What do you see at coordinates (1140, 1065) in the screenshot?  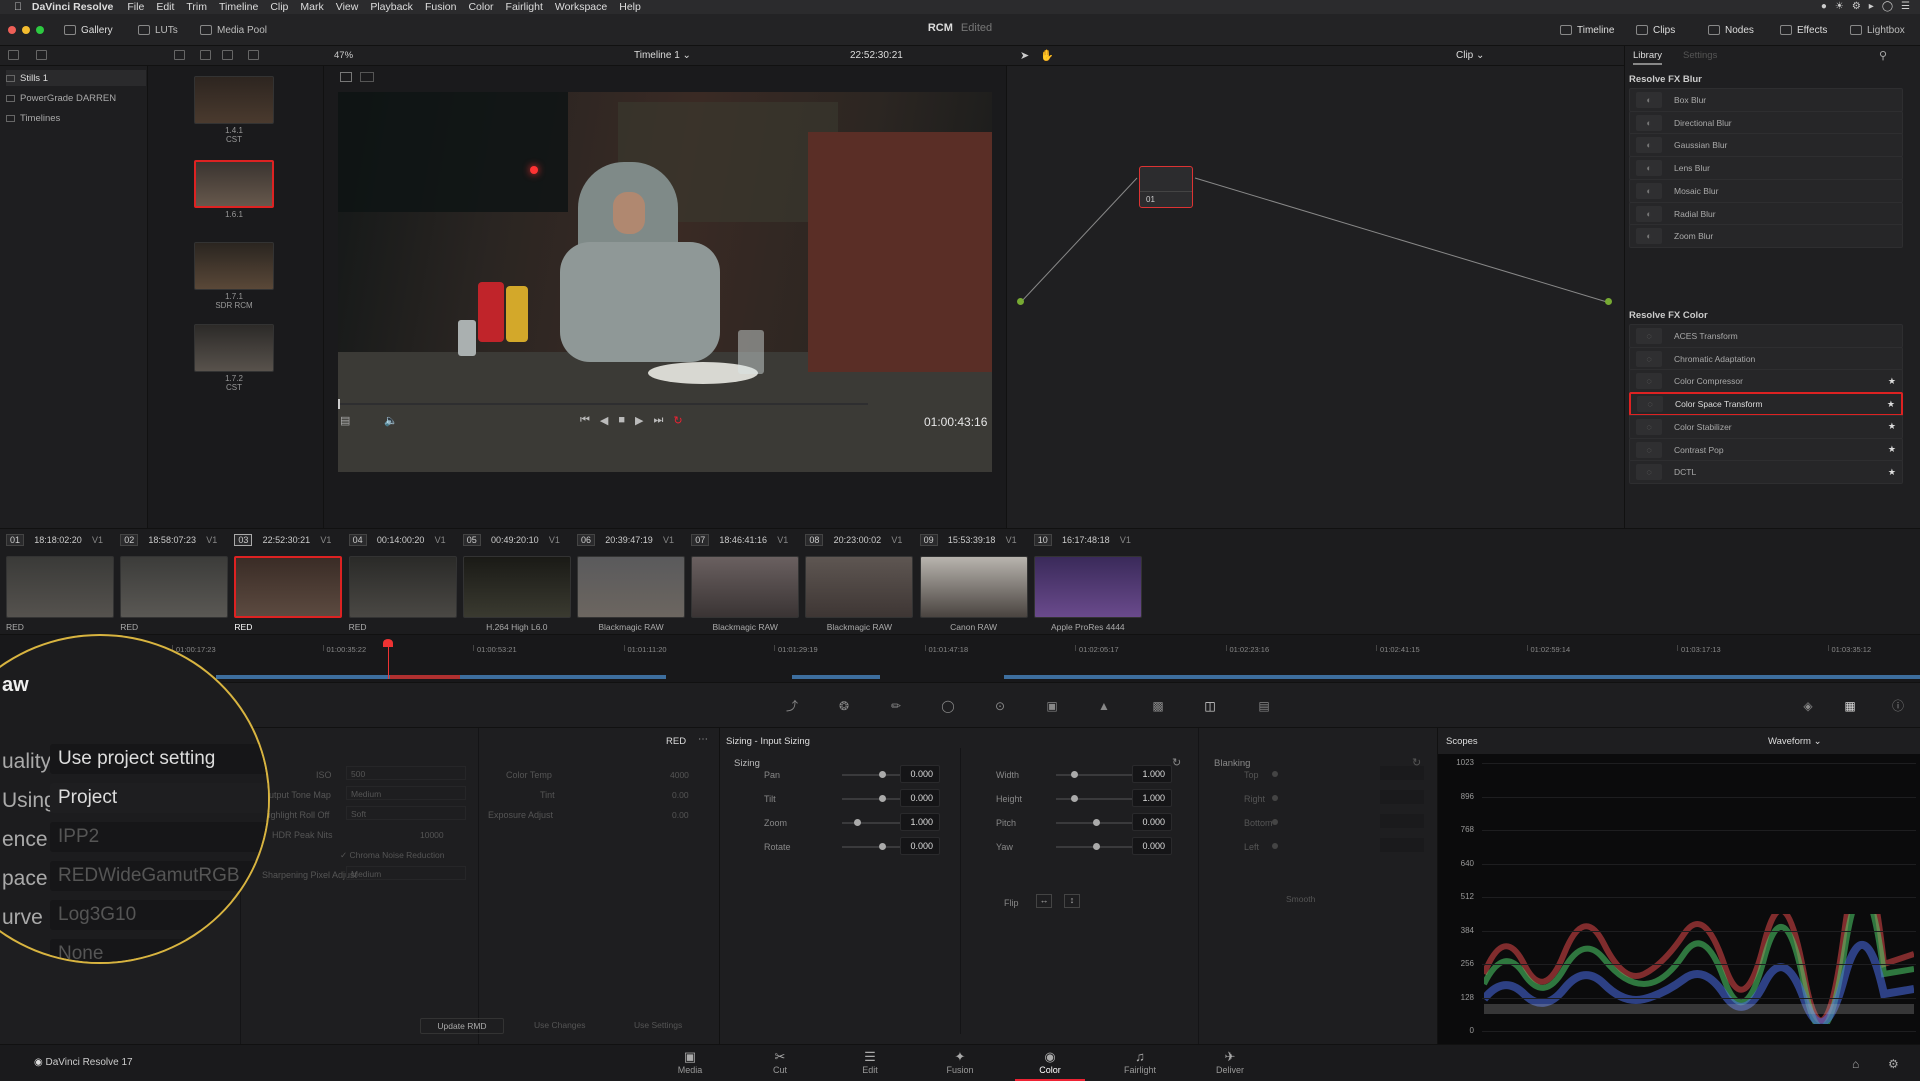 I see `page-fairlight: ♫ Fairlight` at bounding box center [1140, 1065].